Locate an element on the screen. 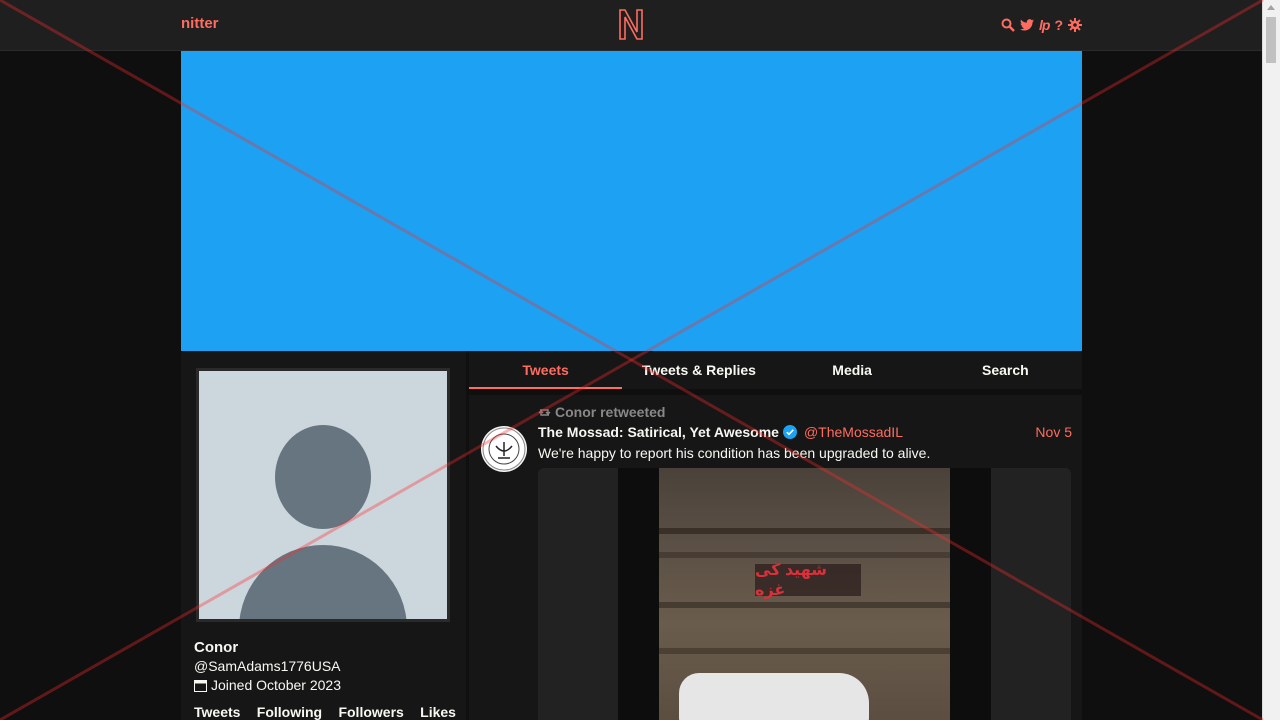  video-frame: شهید کی غزه is located at coordinates (804, 594).